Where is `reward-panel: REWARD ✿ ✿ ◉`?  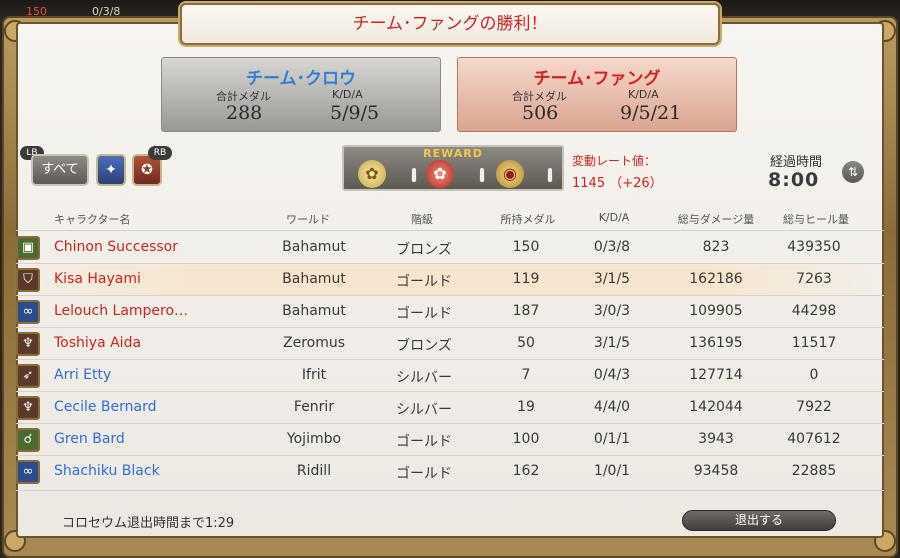
reward-panel: REWARD ✿ ✿ ◉ is located at coordinates (453, 168).